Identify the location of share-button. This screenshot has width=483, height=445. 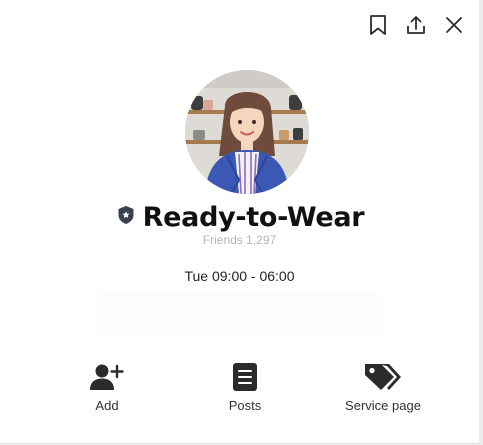
(416, 25).